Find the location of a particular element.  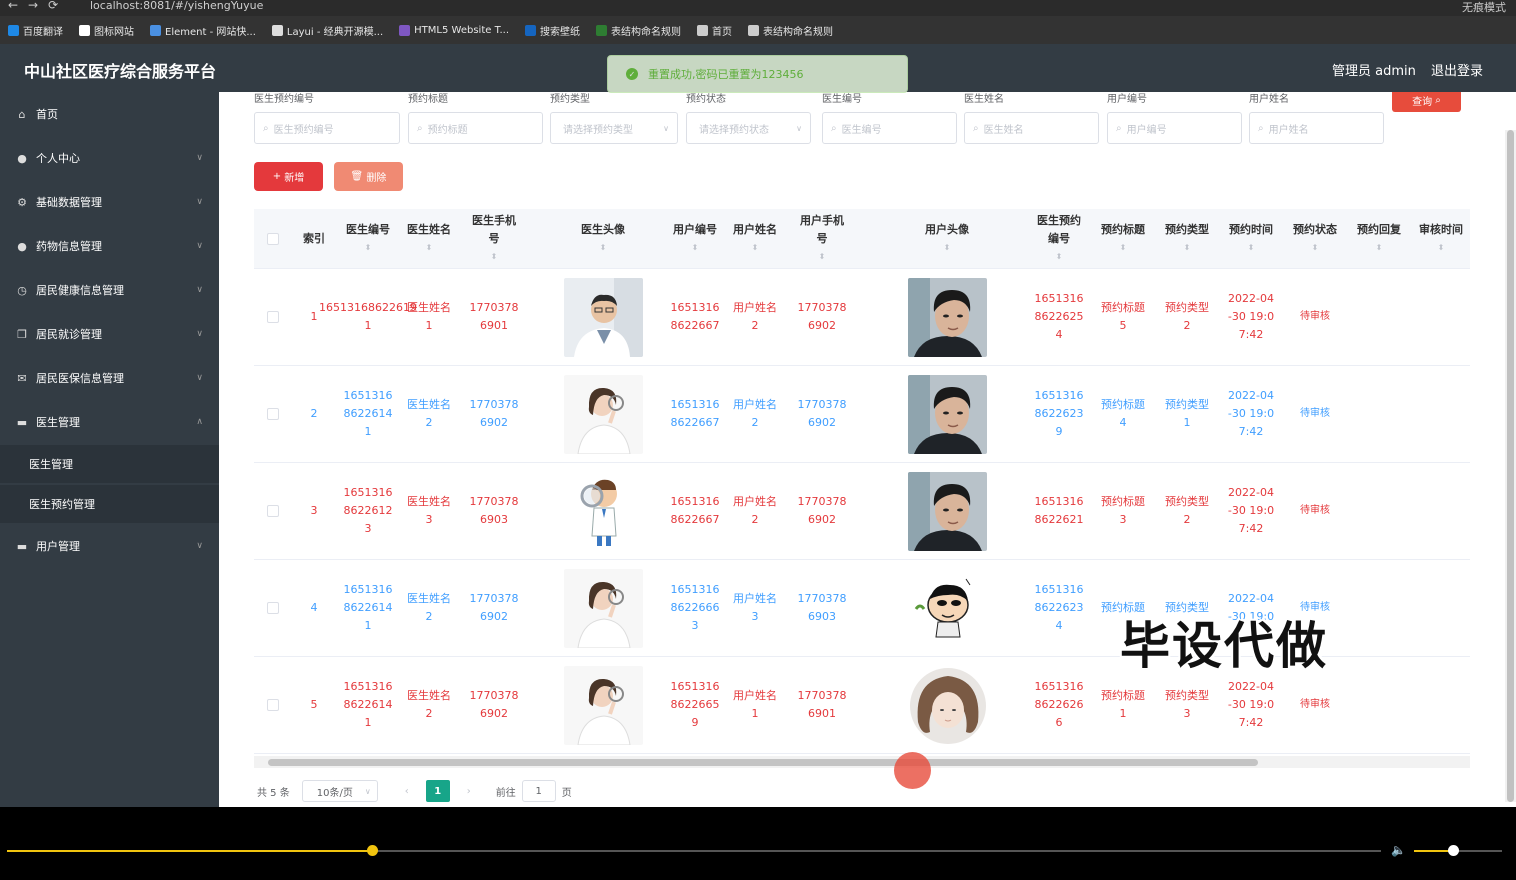

bookmark-item: 图标网站 is located at coordinates (106, 30).